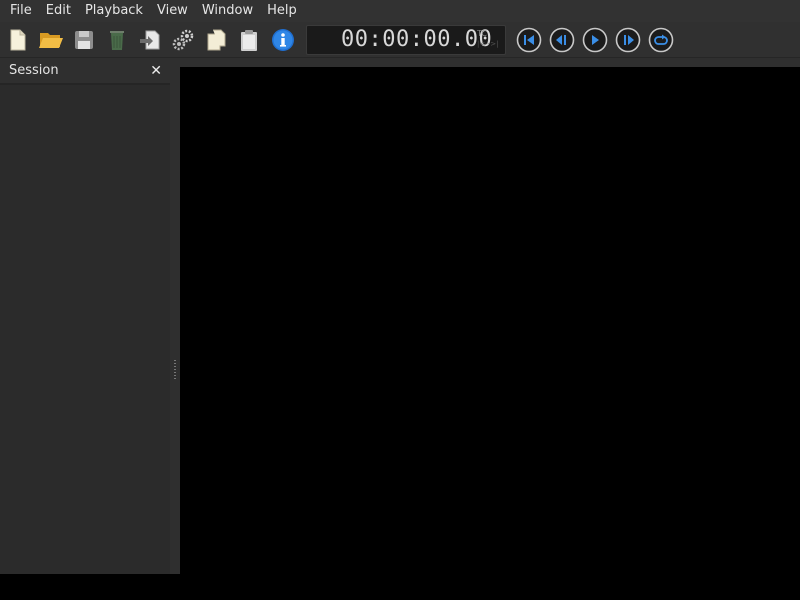 Image resolution: width=800 pixels, height=600 pixels. What do you see at coordinates (488, 44) in the screenshot?
I see `timecode-range-indicator: |<-->|` at bounding box center [488, 44].